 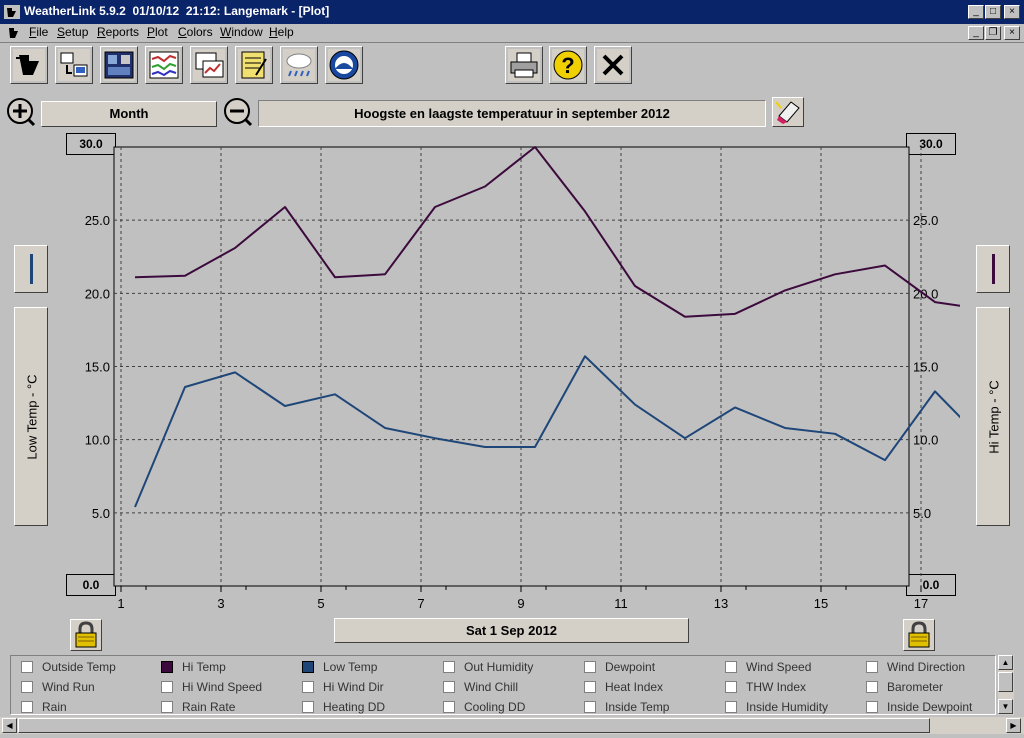 What do you see at coordinates (993, 33) in the screenshot?
I see `child-restore-button: ❐` at bounding box center [993, 33].